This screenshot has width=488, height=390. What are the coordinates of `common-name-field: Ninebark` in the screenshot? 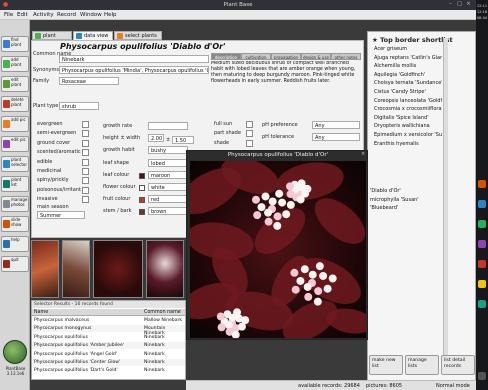 It's located at (134, 59).